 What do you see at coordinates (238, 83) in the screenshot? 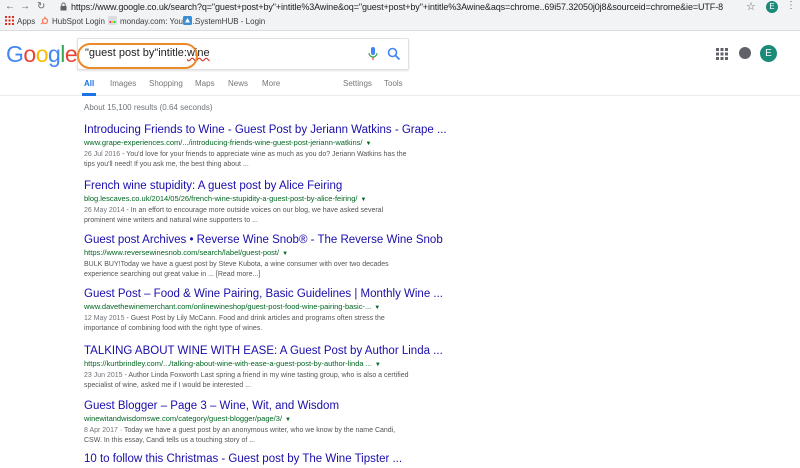
I see `tab-news: News` at bounding box center [238, 83].